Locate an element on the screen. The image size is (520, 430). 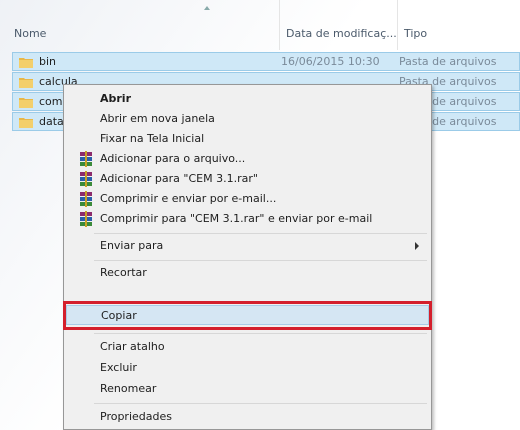
menu-item-label: Renomear is located at coordinates (128, 388).